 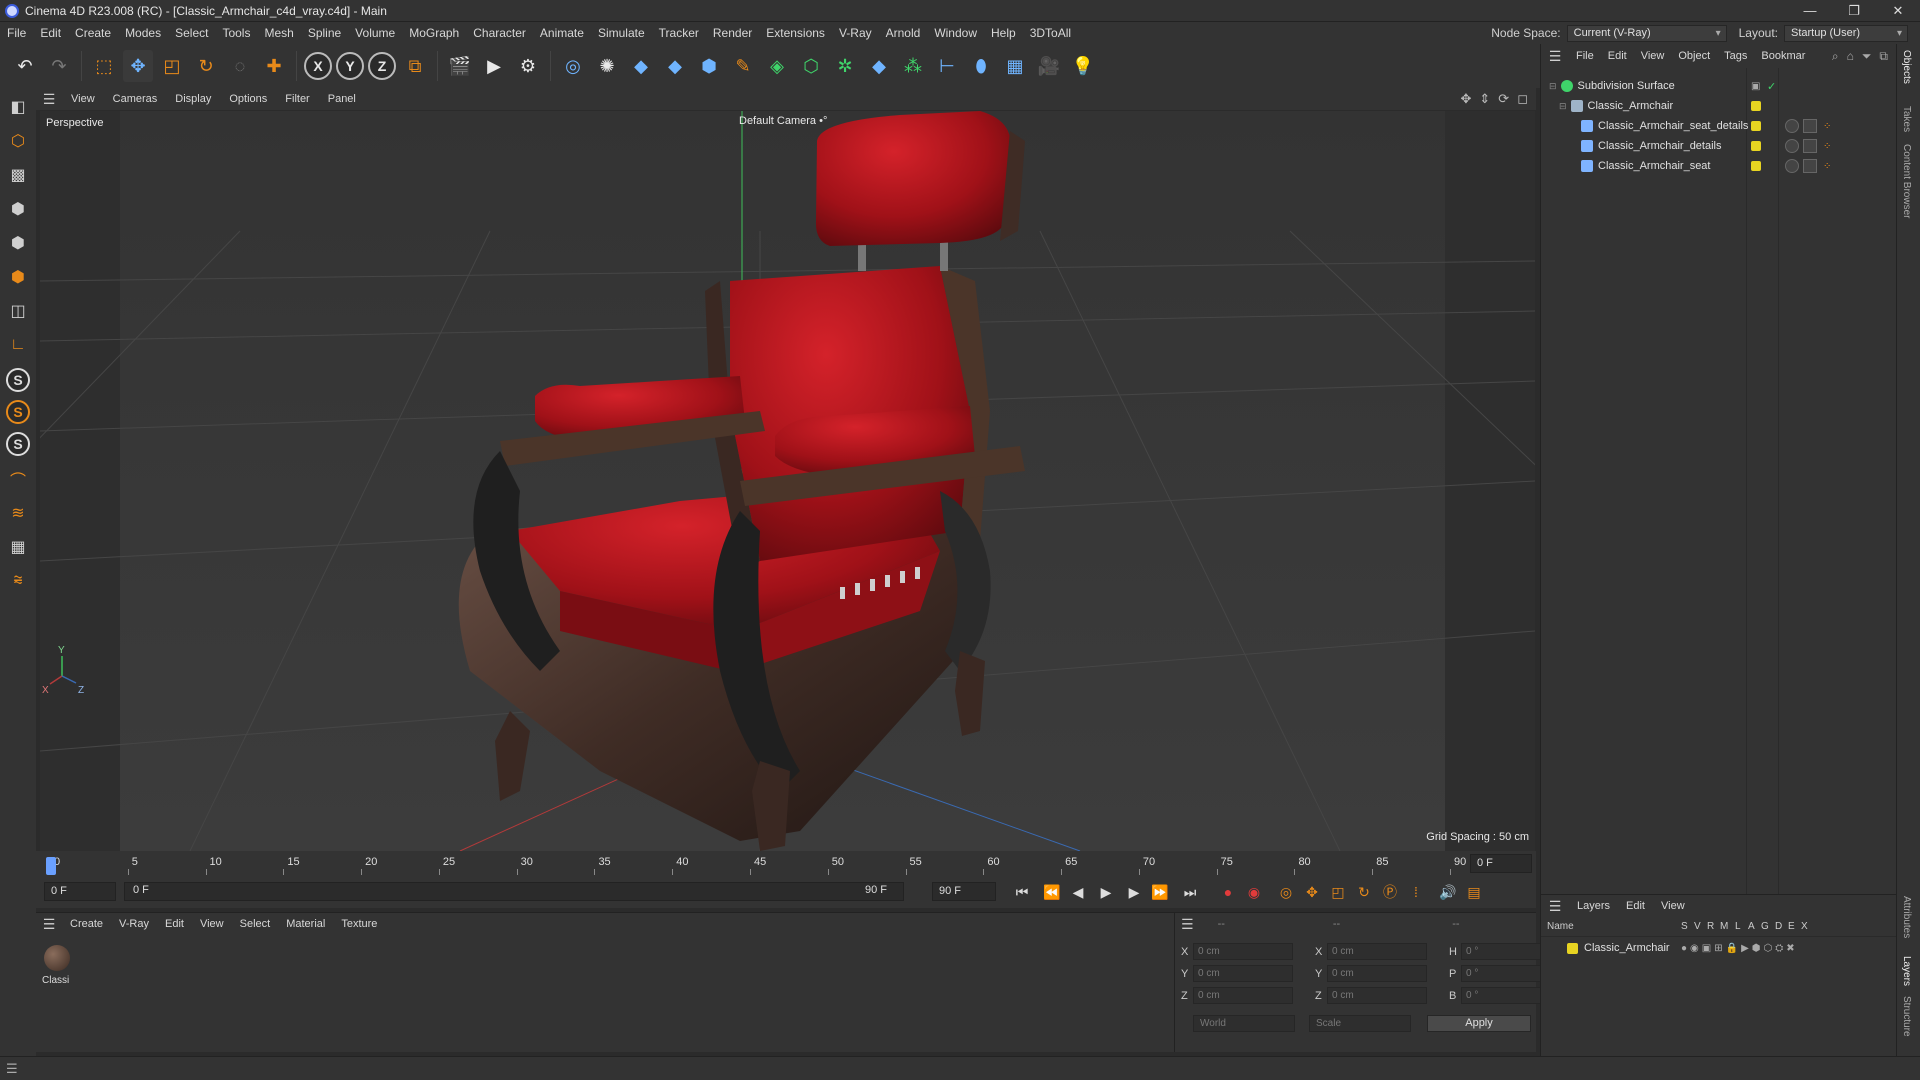 What do you see at coordinates (1768, 948) in the screenshot?
I see `deformer-icon: ⬡` at bounding box center [1768, 948].